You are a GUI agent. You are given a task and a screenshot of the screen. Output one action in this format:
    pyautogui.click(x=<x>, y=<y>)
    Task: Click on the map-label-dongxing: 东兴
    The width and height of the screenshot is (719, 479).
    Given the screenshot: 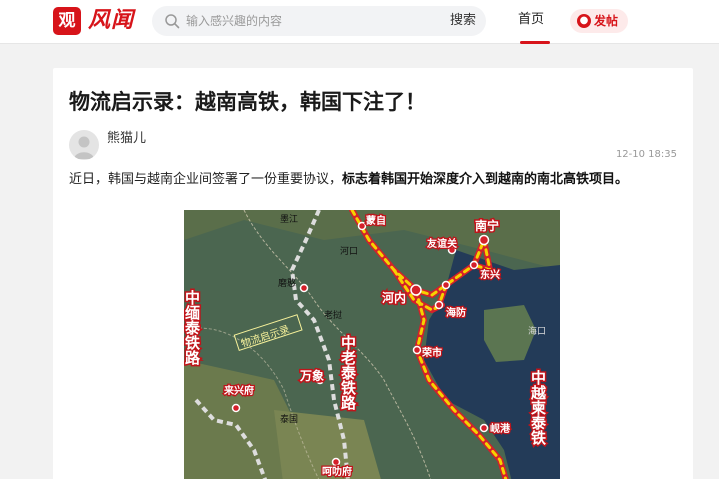 What is the action you would take?
    pyautogui.click(x=490, y=274)
    